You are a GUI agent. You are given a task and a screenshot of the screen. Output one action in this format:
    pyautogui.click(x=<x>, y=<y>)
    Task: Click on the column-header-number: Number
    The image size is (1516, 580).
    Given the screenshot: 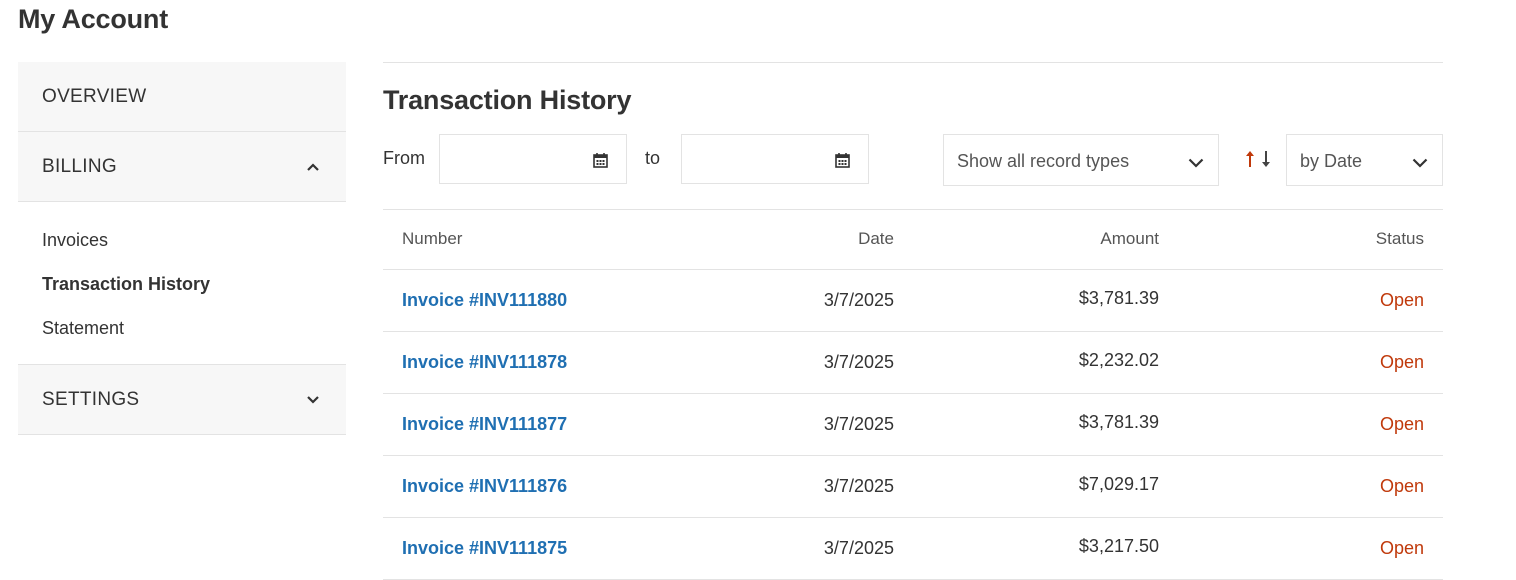 What is the action you would take?
    pyautogui.click(x=432, y=238)
    